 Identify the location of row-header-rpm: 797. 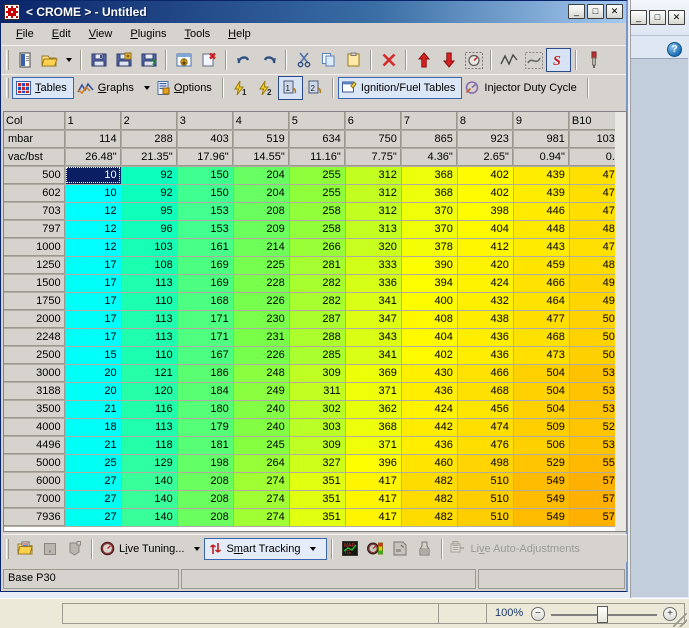
(35, 229).